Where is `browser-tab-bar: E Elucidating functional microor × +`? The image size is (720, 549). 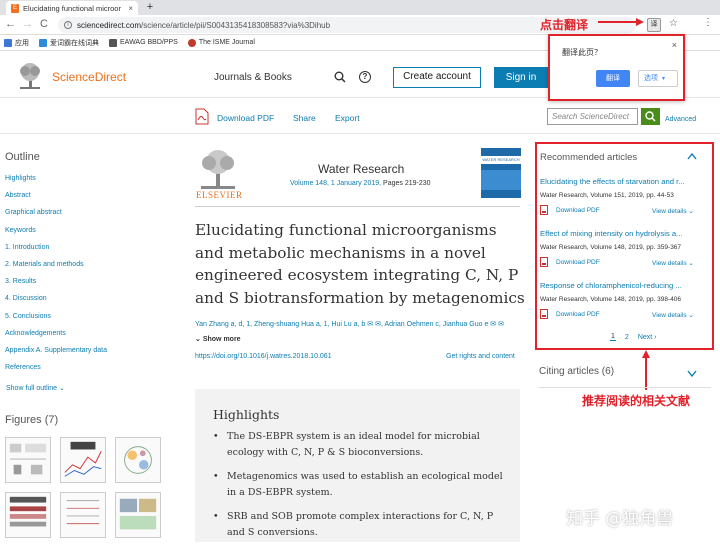 browser-tab-bar: E Elucidating functional microor × + is located at coordinates (360, 7).